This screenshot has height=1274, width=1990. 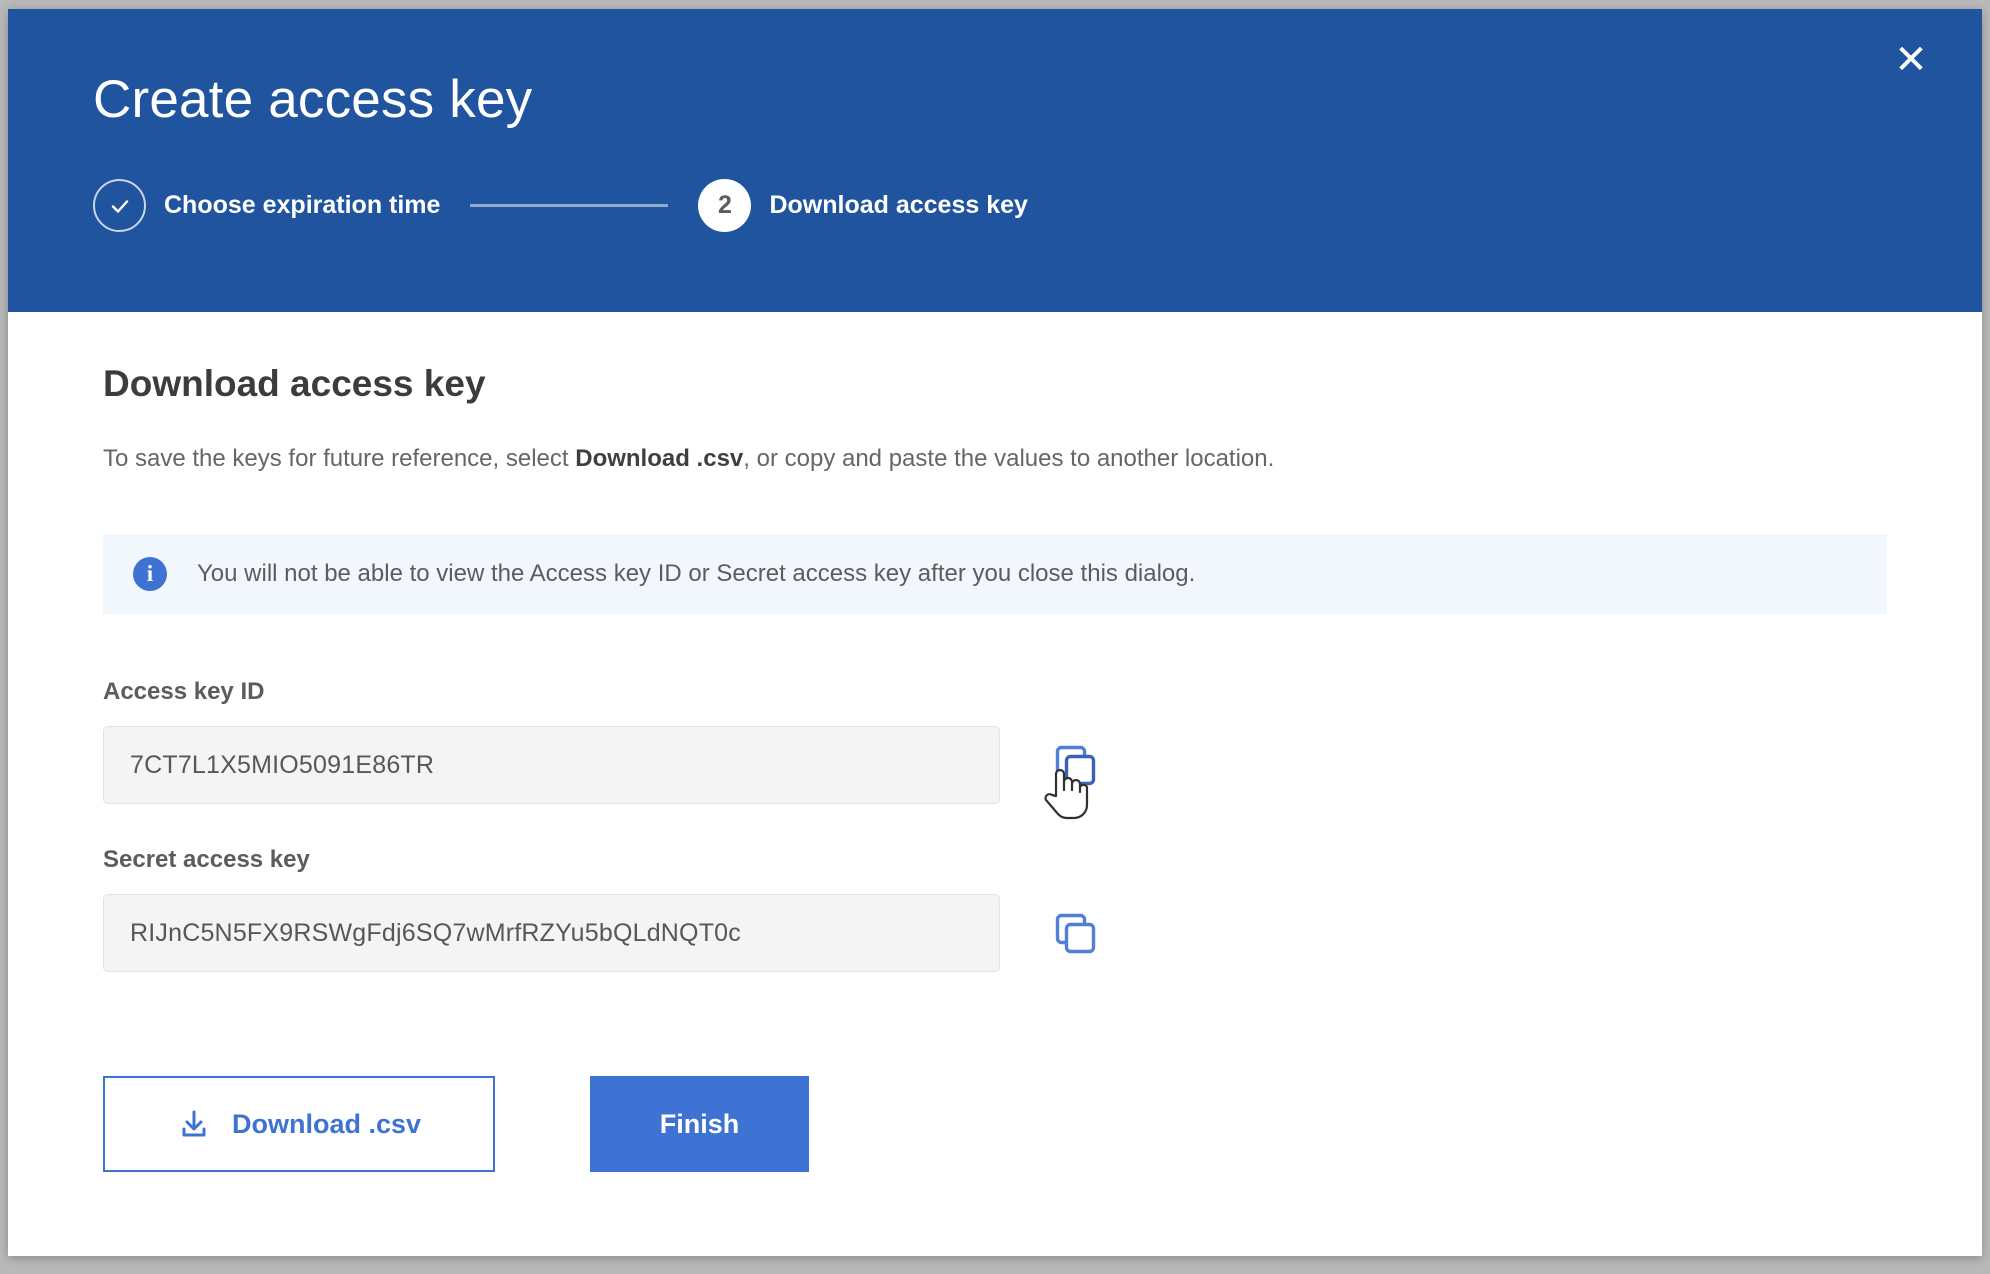 What do you see at coordinates (1911, 60) in the screenshot?
I see `close-icon: ✕` at bounding box center [1911, 60].